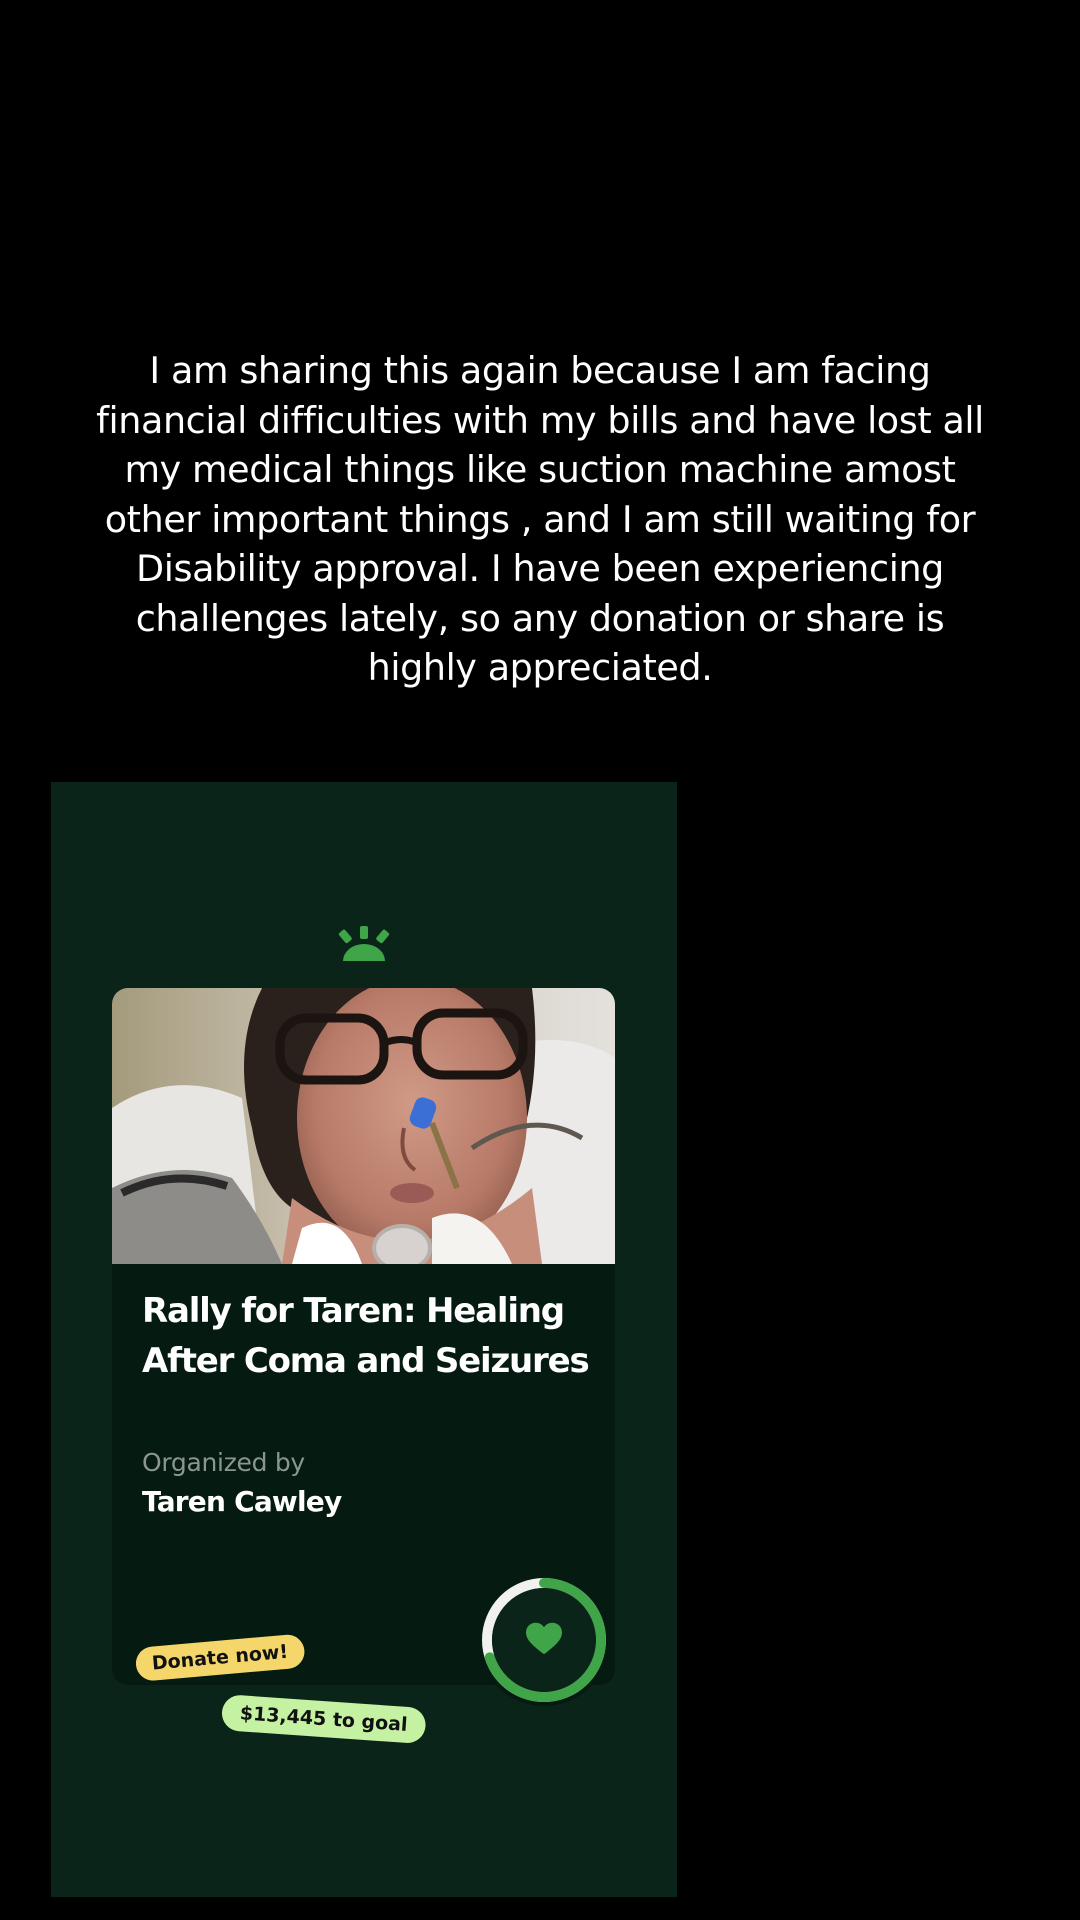 This screenshot has height=1920, width=1080. I want to click on organized-by-label: Organized by, so click(223, 1462).